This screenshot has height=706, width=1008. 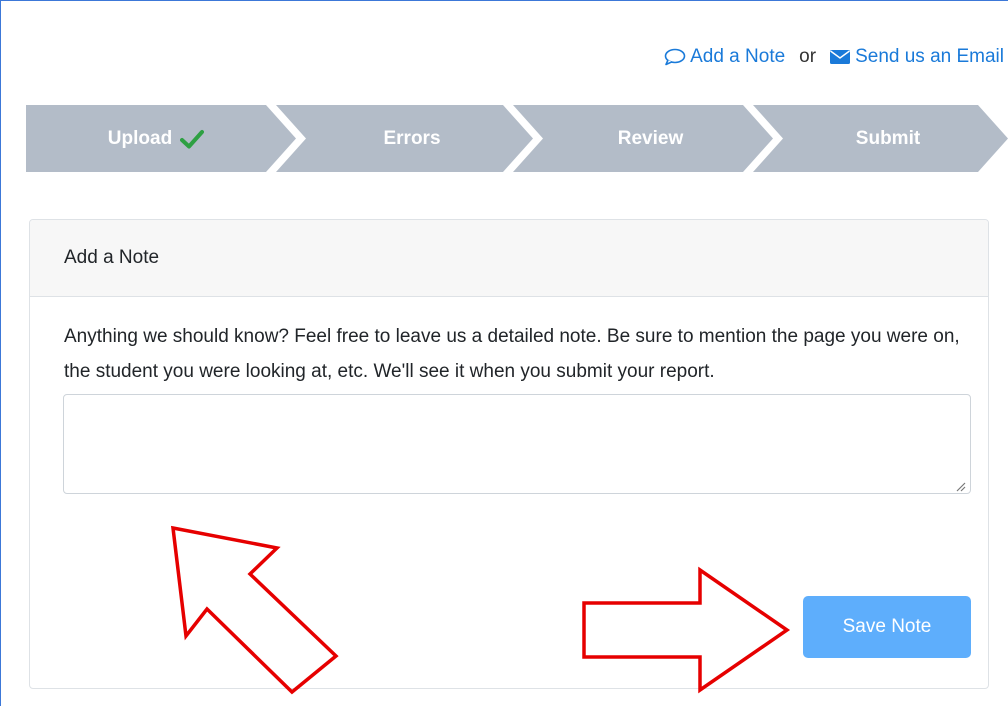 I want to click on step-review: Review, so click(x=650, y=138).